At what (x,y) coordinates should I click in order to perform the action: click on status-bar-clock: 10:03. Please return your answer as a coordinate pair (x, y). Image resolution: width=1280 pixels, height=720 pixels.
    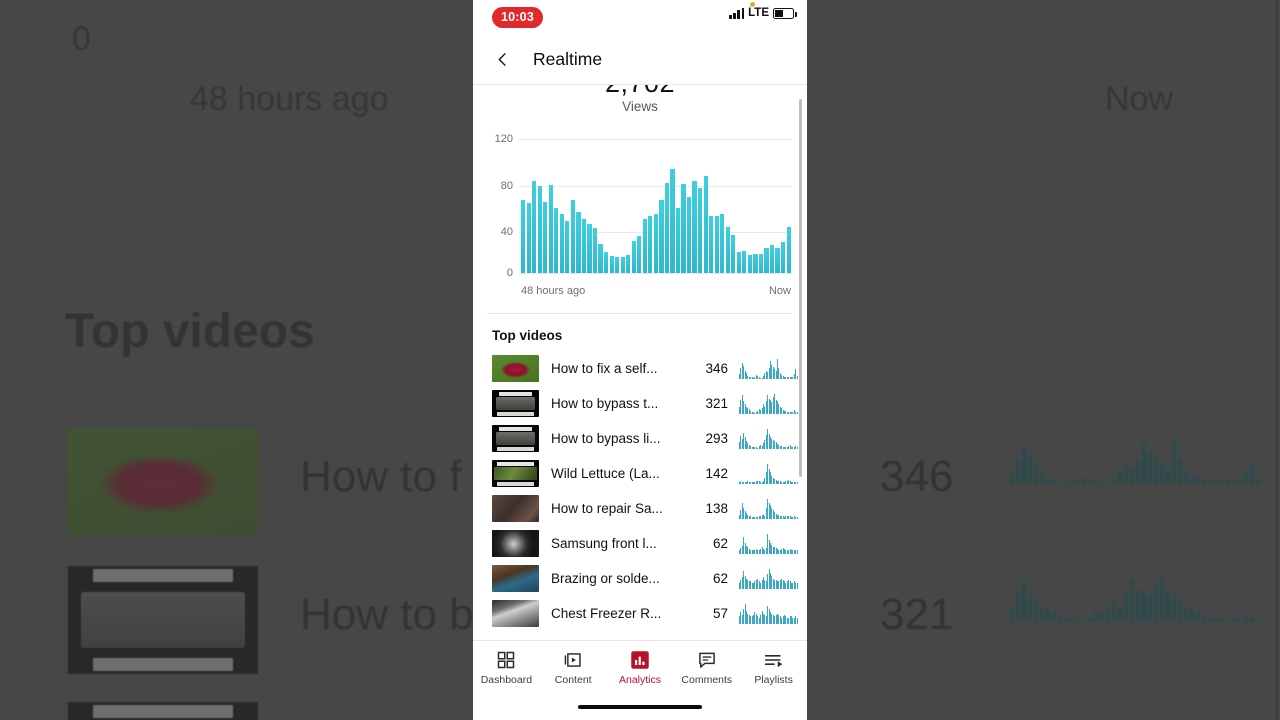
    Looking at the image, I should click on (517, 17).